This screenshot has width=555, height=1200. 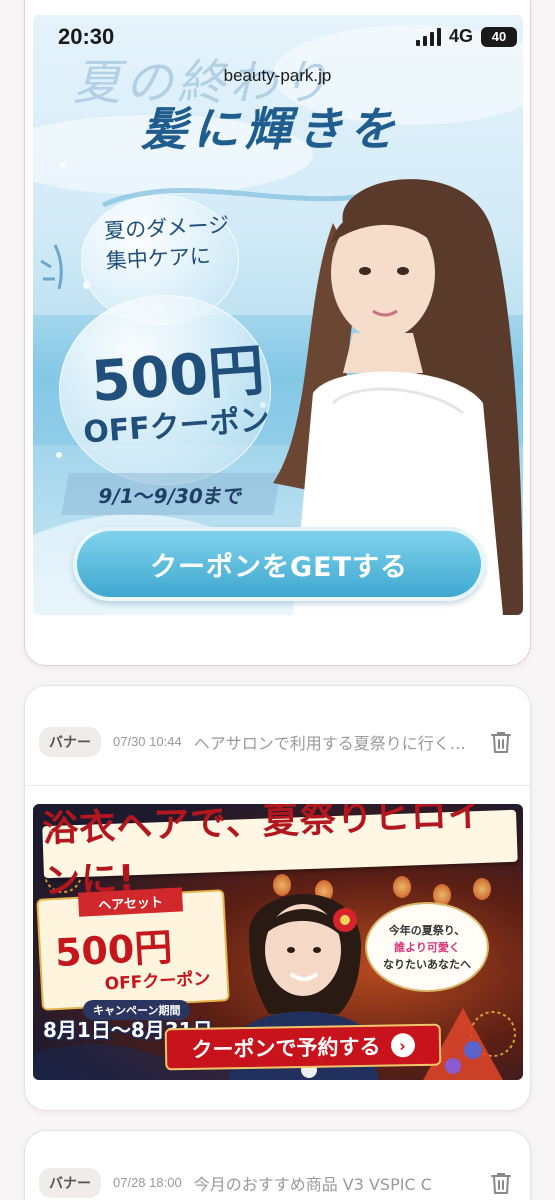 What do you see at coordinates (130, 902) in the screenshot?
I see `coupon-ribbon: ヘアセット` at bounding box center [130, 902].